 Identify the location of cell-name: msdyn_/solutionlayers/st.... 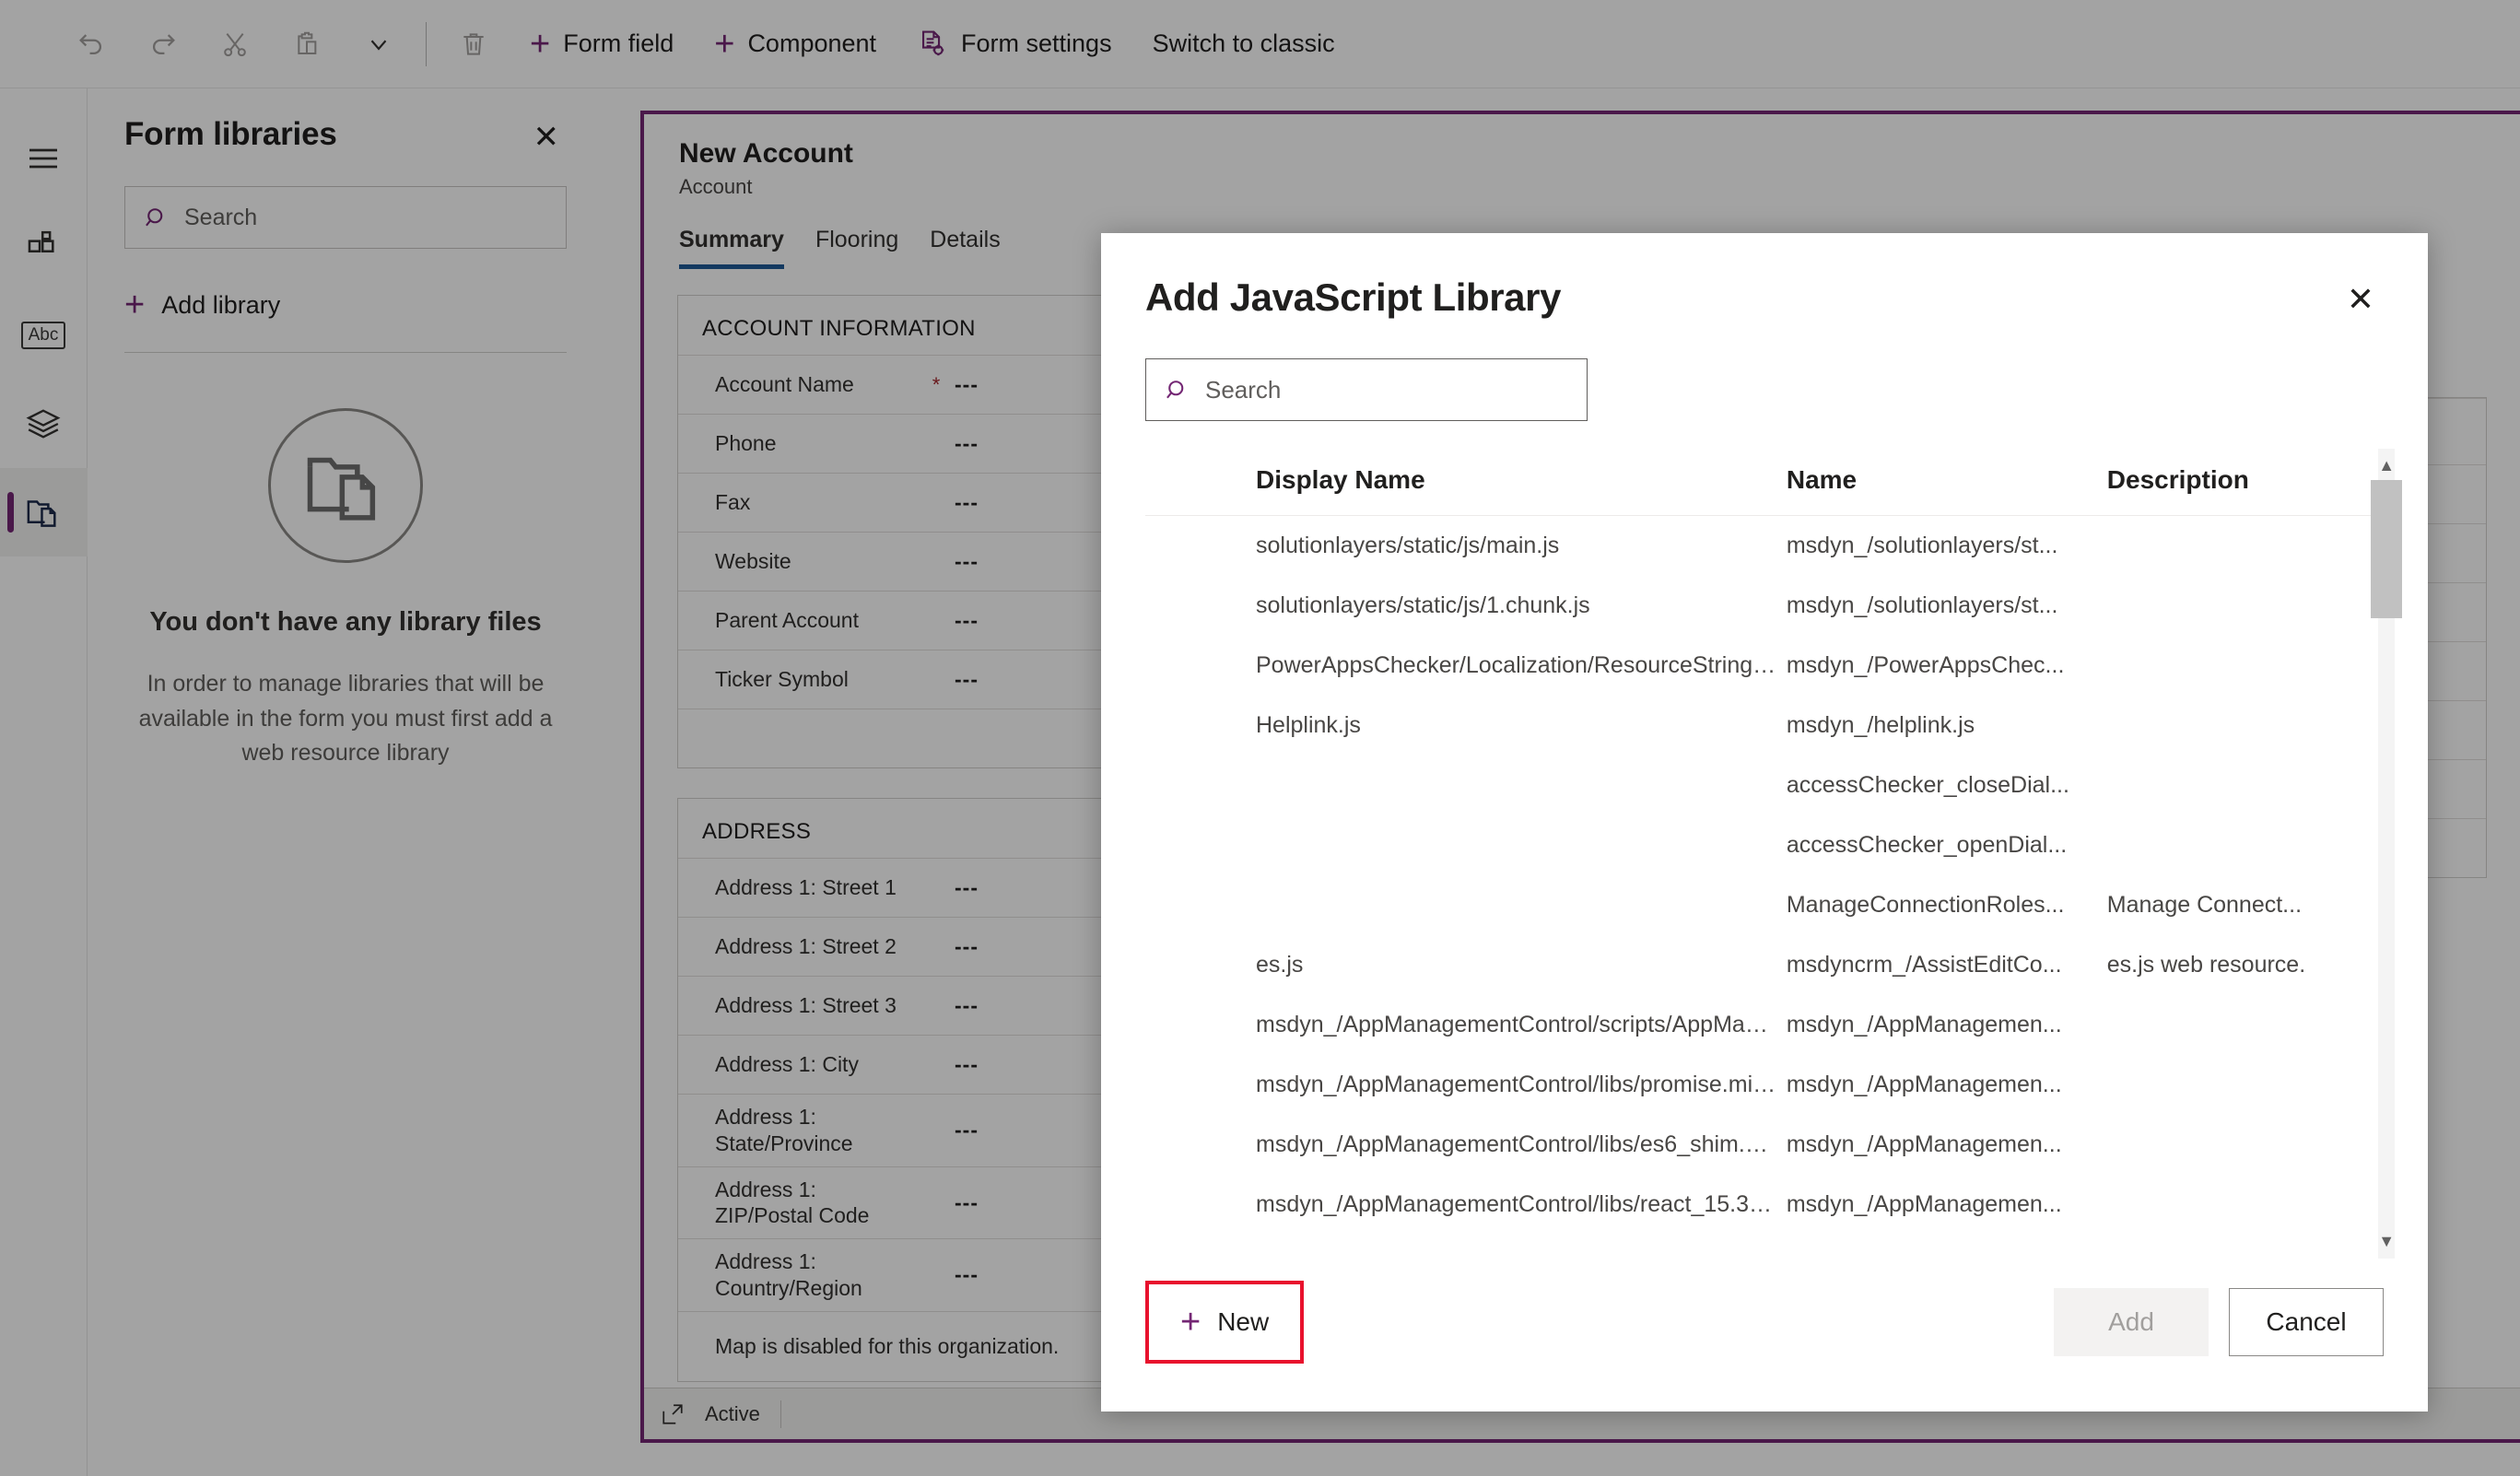
(1922, 546).